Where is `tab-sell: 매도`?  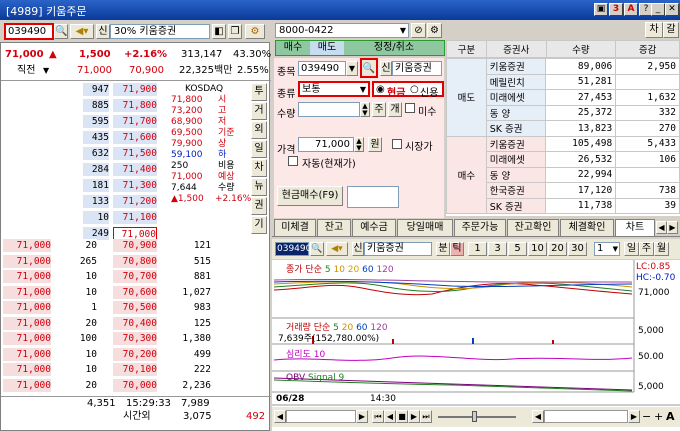 tab-sell: 매도 is located at coordinates (327, 48).